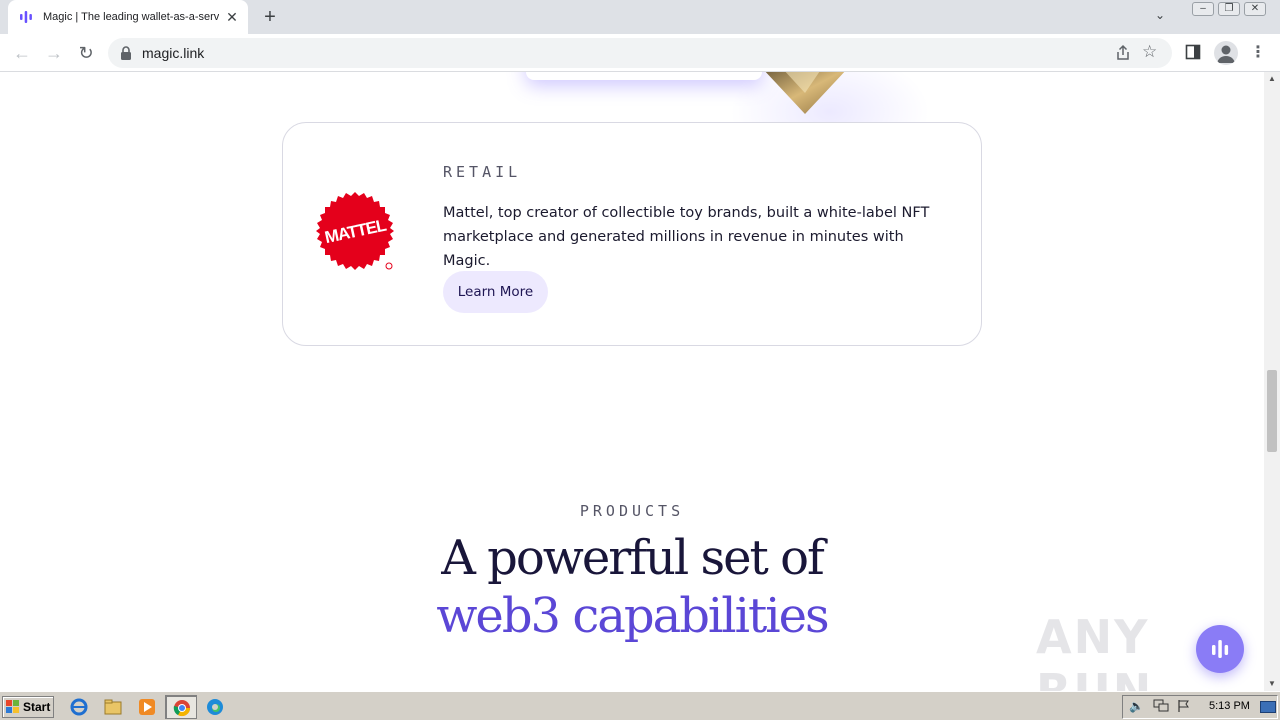 This screenshot has width=1280, height=721. Describe the element at coordinates (1184, 706) in the screenshot. I see `action-center-flag-icon` at that location.